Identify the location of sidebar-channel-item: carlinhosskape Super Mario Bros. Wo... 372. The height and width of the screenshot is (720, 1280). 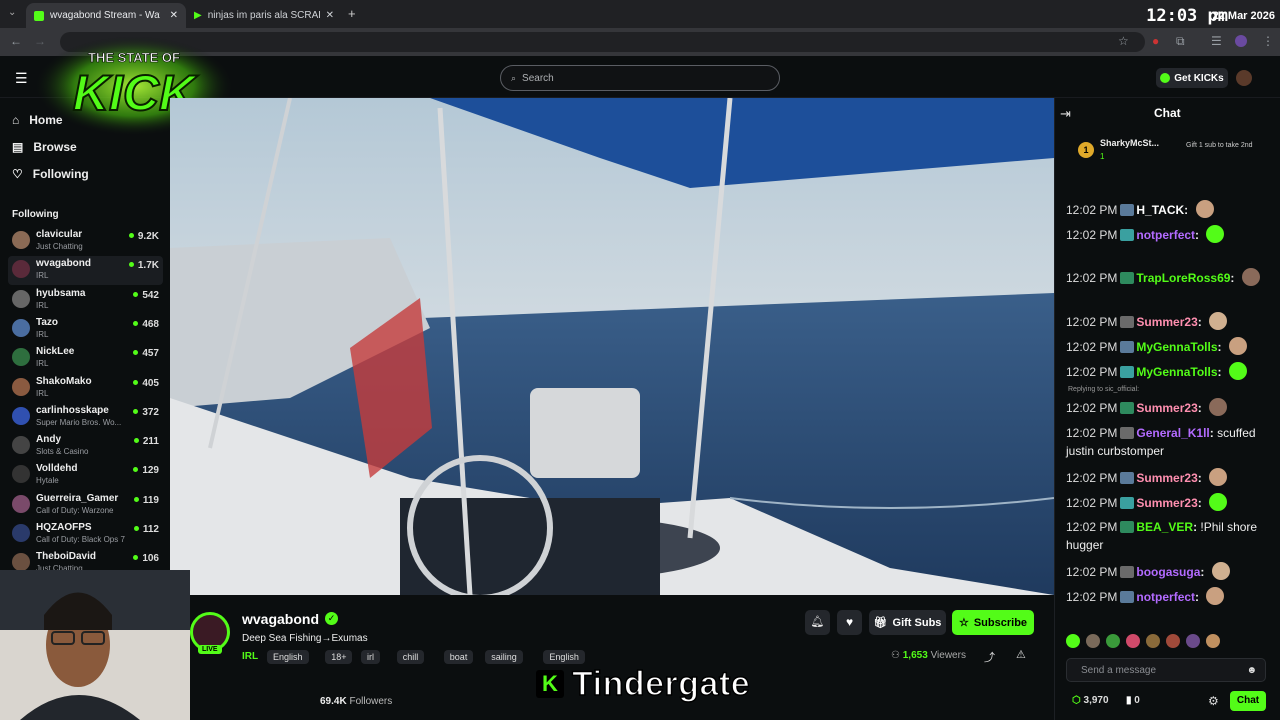
(85, 417).